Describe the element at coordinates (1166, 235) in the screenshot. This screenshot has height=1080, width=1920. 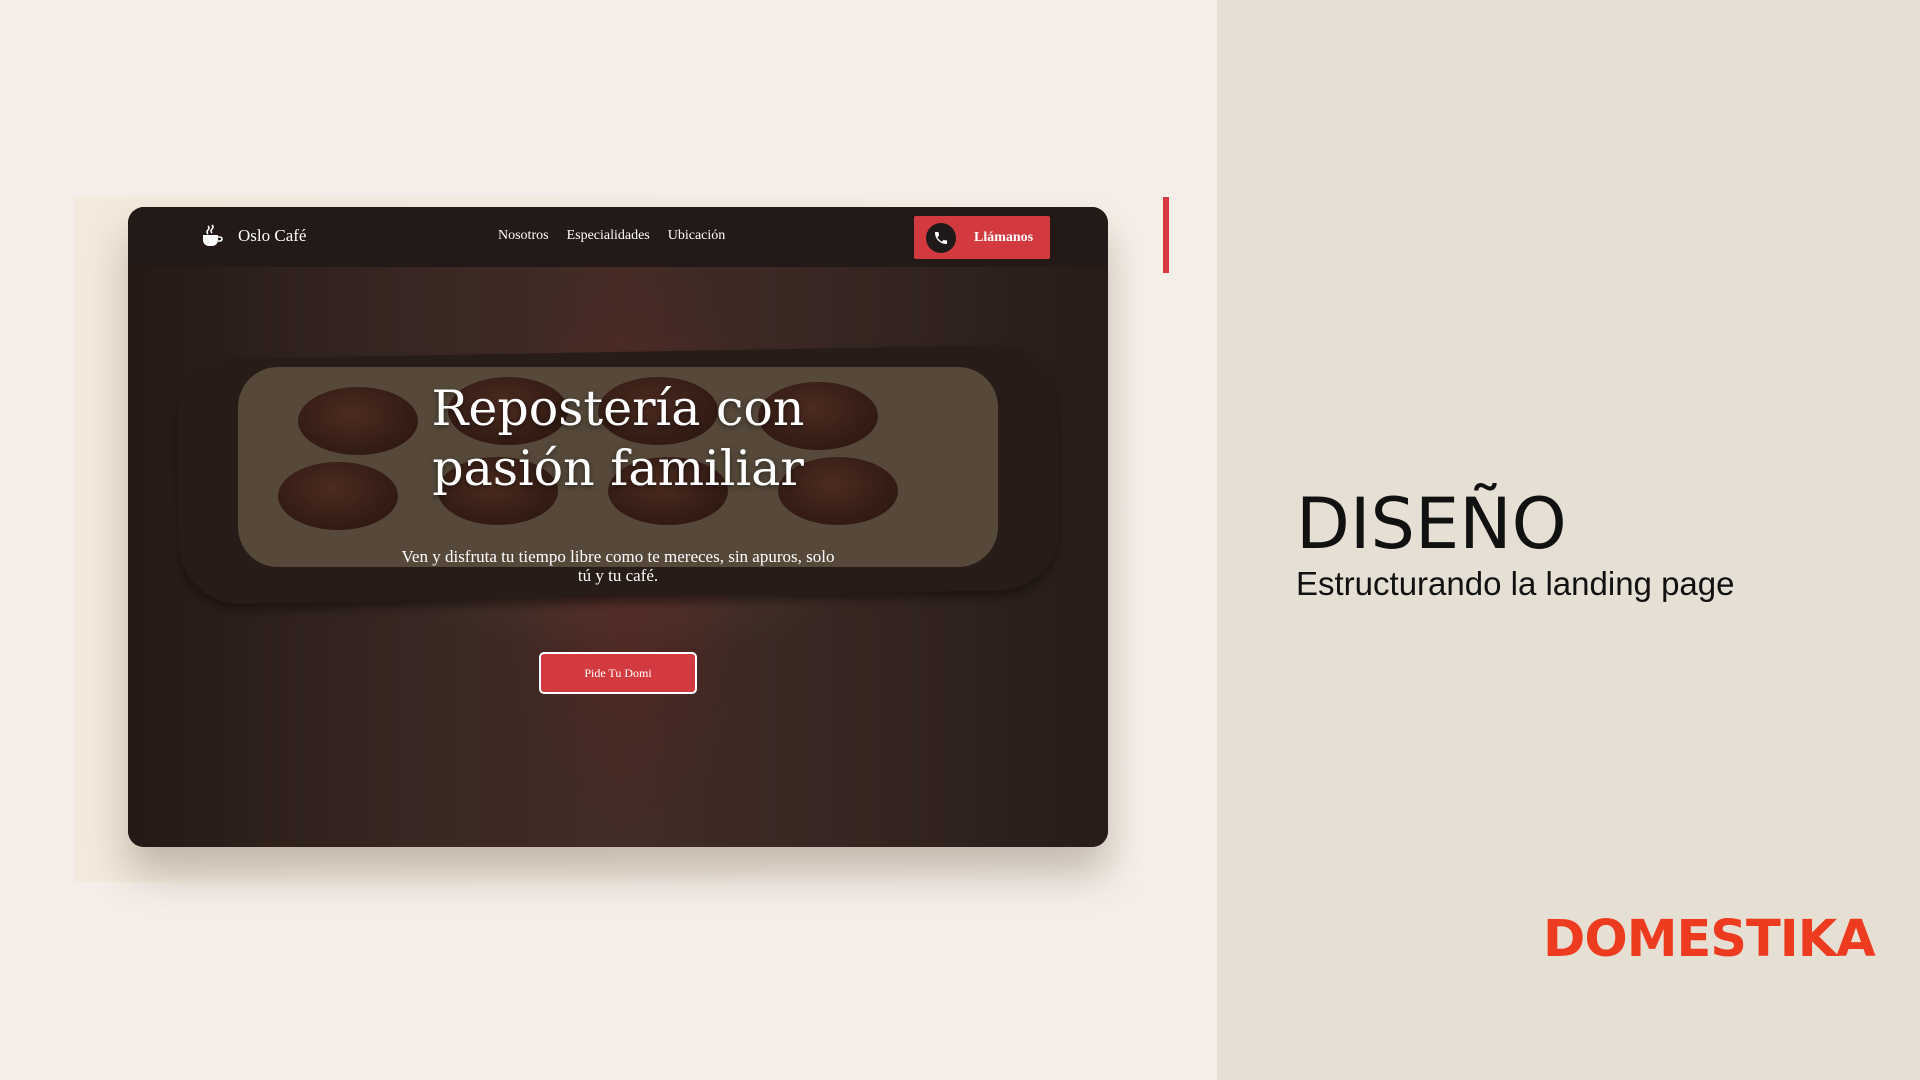
I see `accent-bar` at that location.